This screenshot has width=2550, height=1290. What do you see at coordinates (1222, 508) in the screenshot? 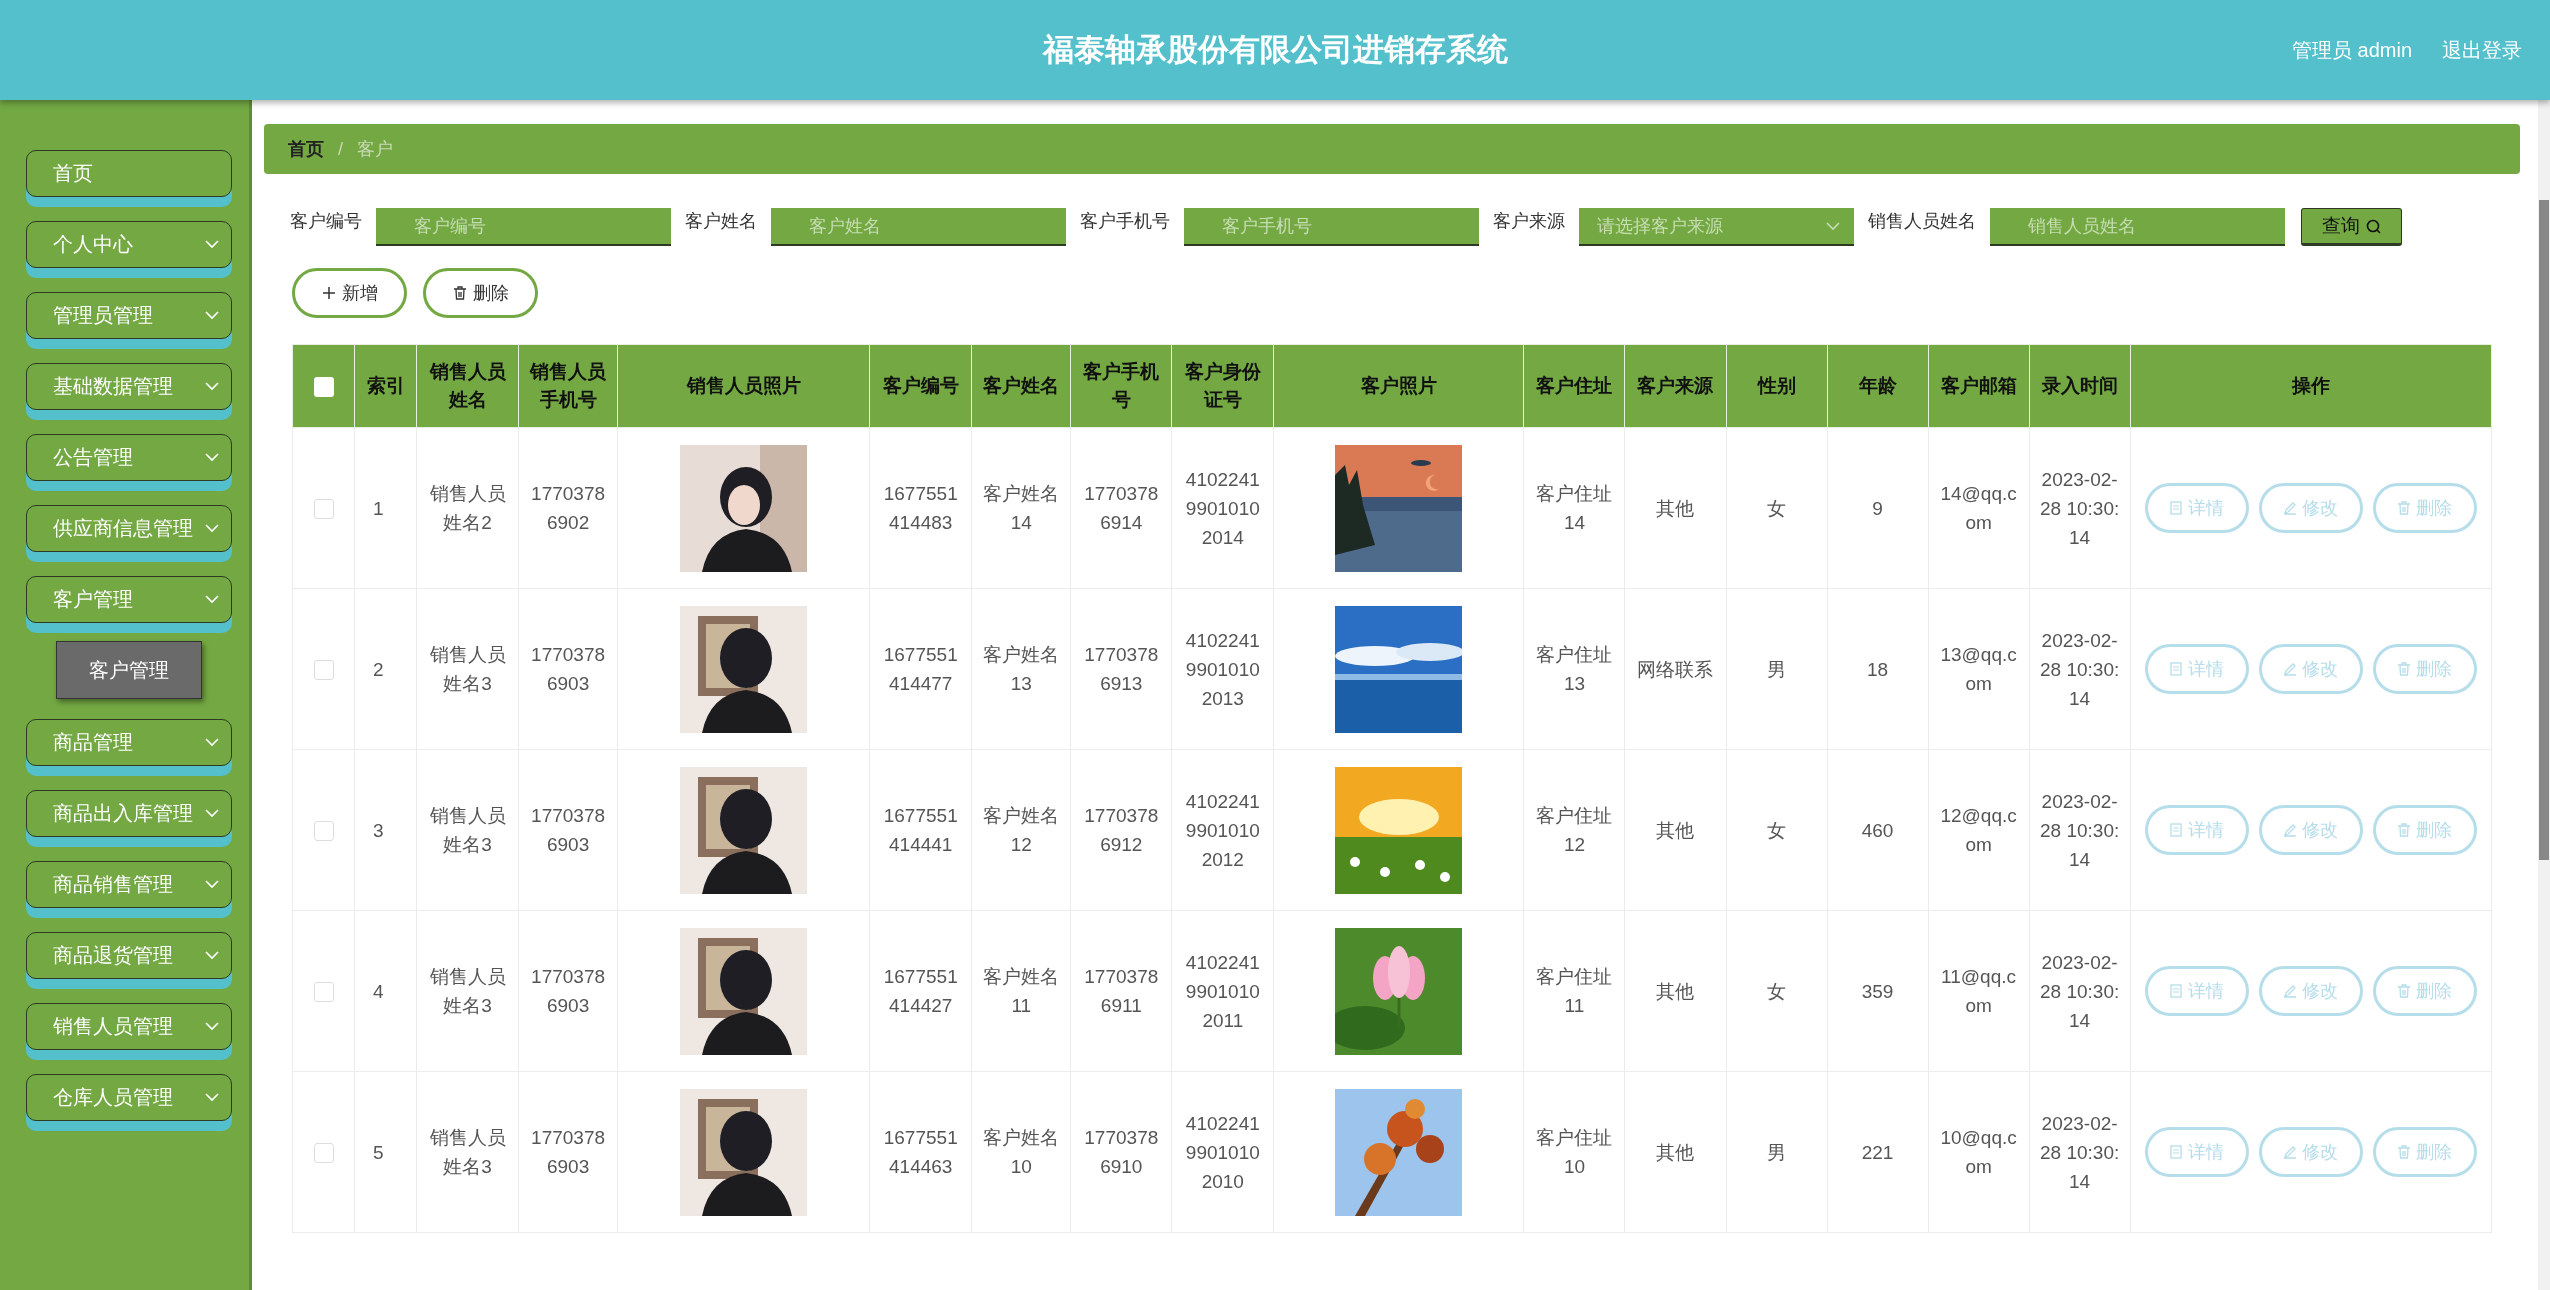
I see `table-cell: 410224199010102014` at bounding box center [1222, 508].